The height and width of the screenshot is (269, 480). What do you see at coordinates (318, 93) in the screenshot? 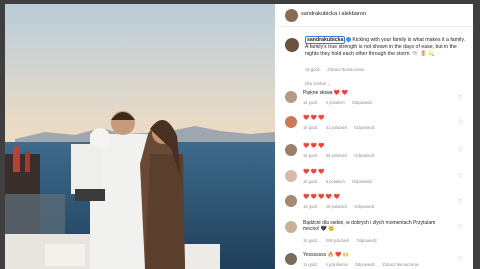
I see `comment-body: Piękne słowa` at bounding box center [318, 93].